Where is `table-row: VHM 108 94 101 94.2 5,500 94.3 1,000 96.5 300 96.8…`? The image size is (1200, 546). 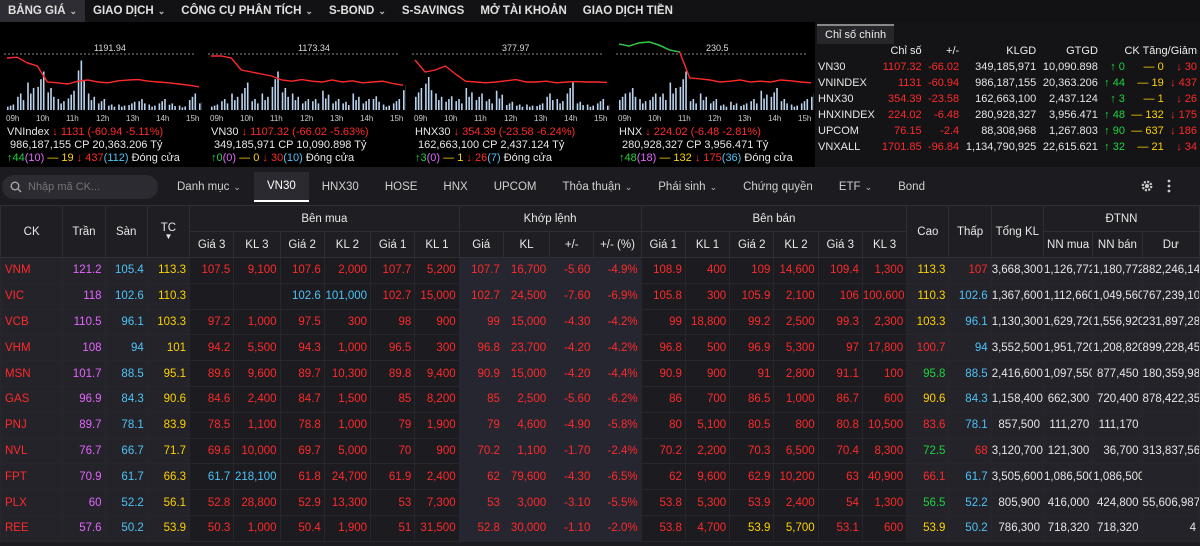
table-row: VHM 108 94 101 94.2 5,500 94.3 1,000 96.5 300 96.8… is located at coordinates (600, 348).